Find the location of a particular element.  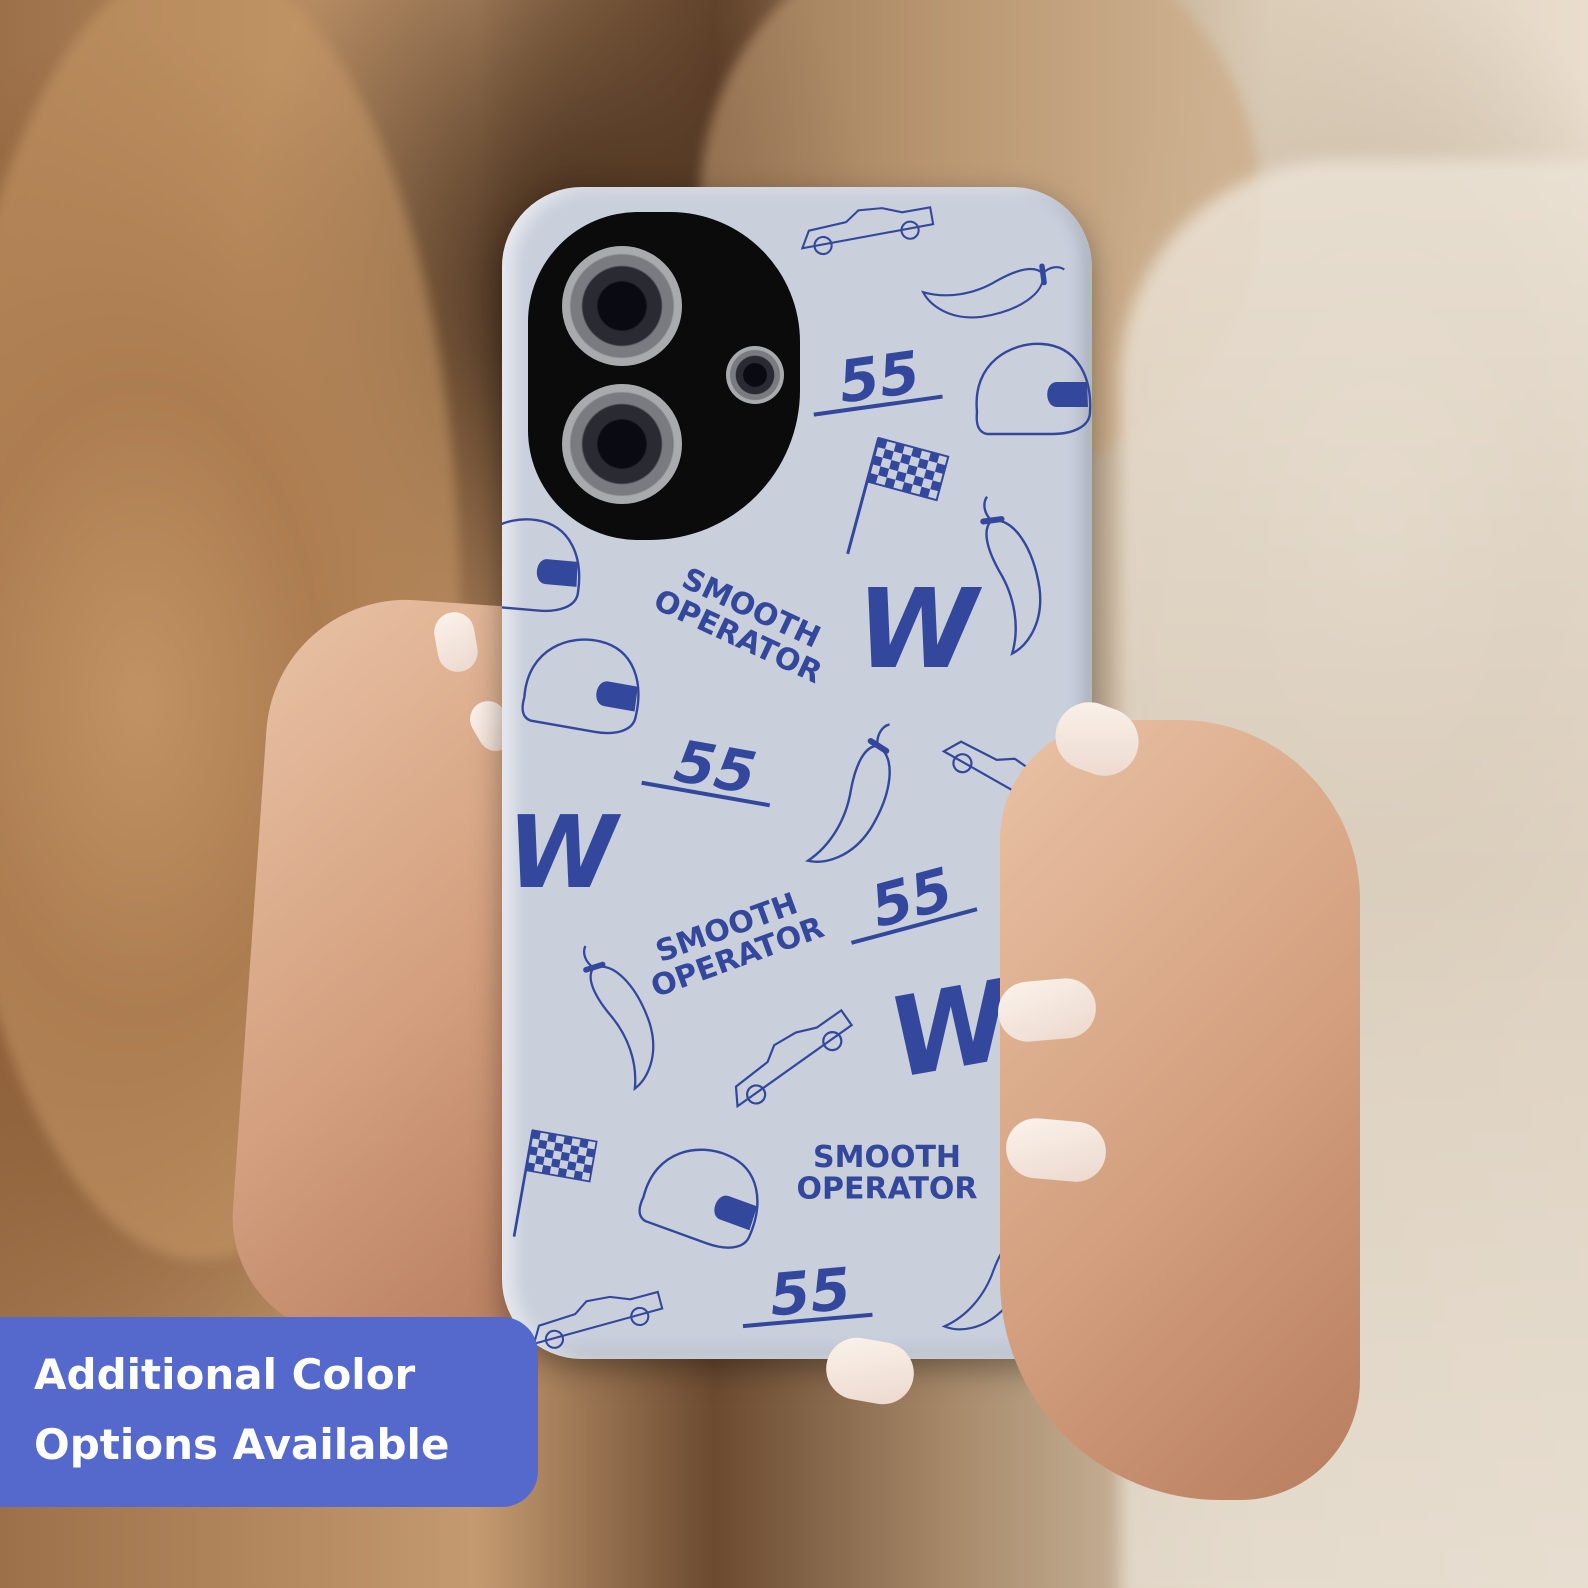

badge-line-2: Options Available is located at coordinates (242, 1444).